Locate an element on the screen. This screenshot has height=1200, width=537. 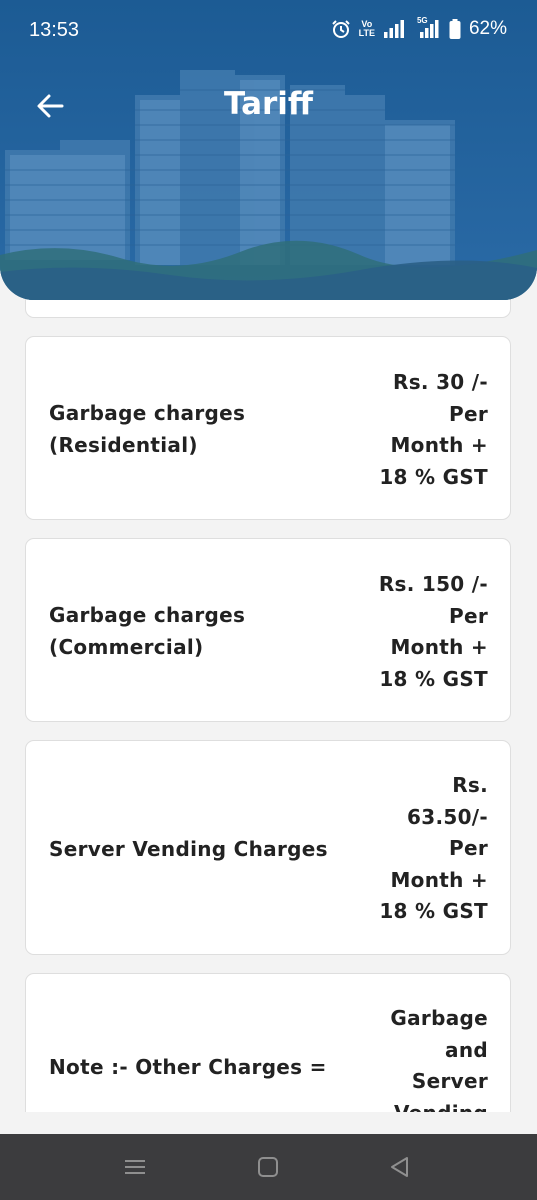
5g-signal-icon: 5G is located at coordinates (427, 27).